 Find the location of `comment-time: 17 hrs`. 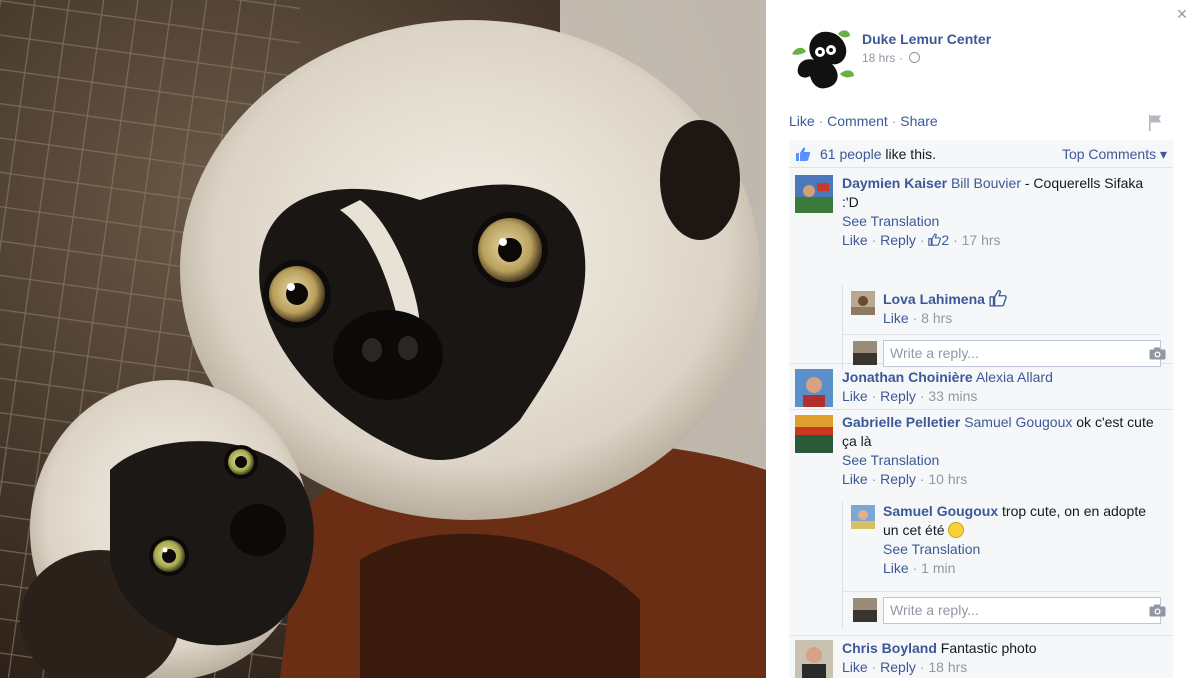

comment-time: 17 hrs is located at coordinates (981, 240).